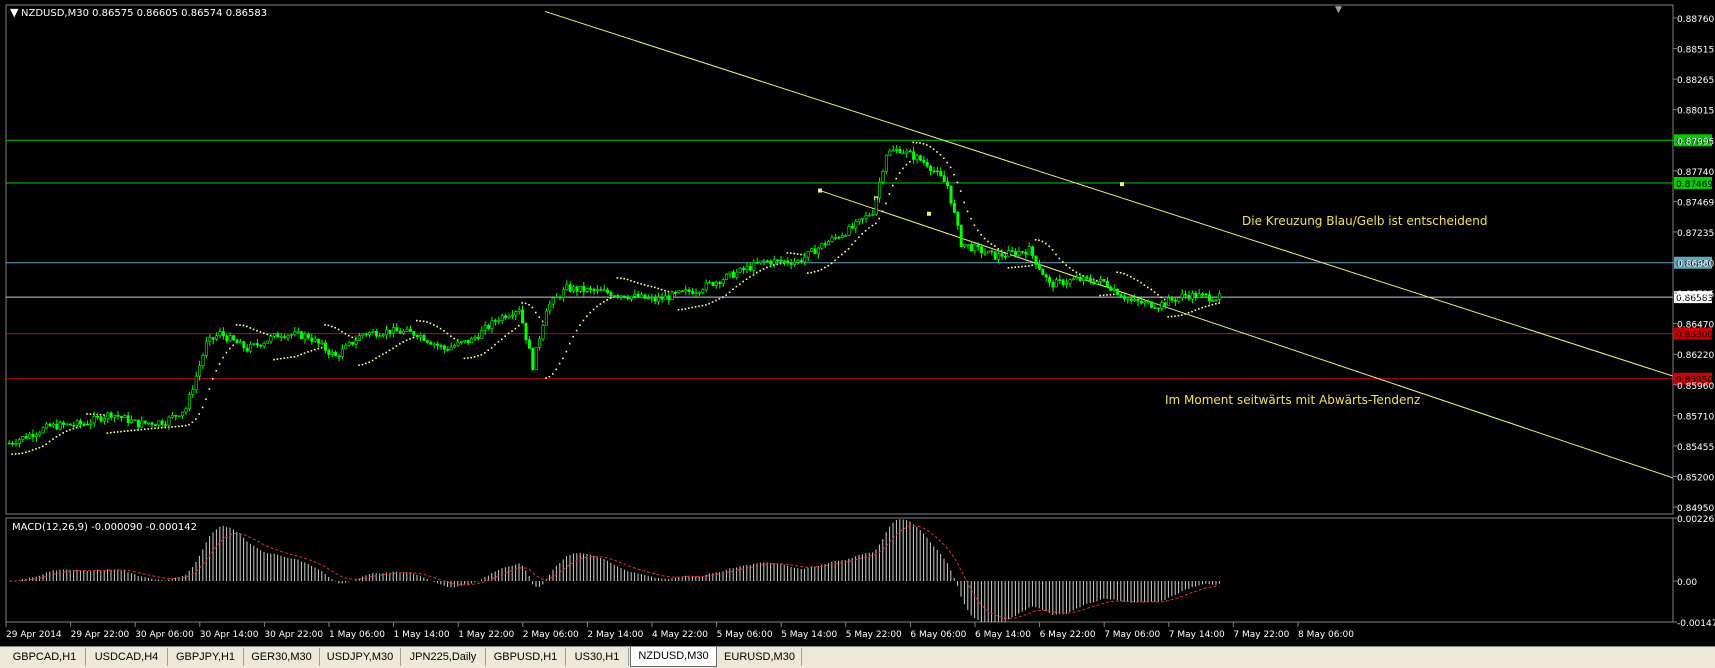  What do you see at coordinates (1695, 81) in the screenshot?
I see `price-tick-label: 0.88265` at bounding box center [1695, 81].